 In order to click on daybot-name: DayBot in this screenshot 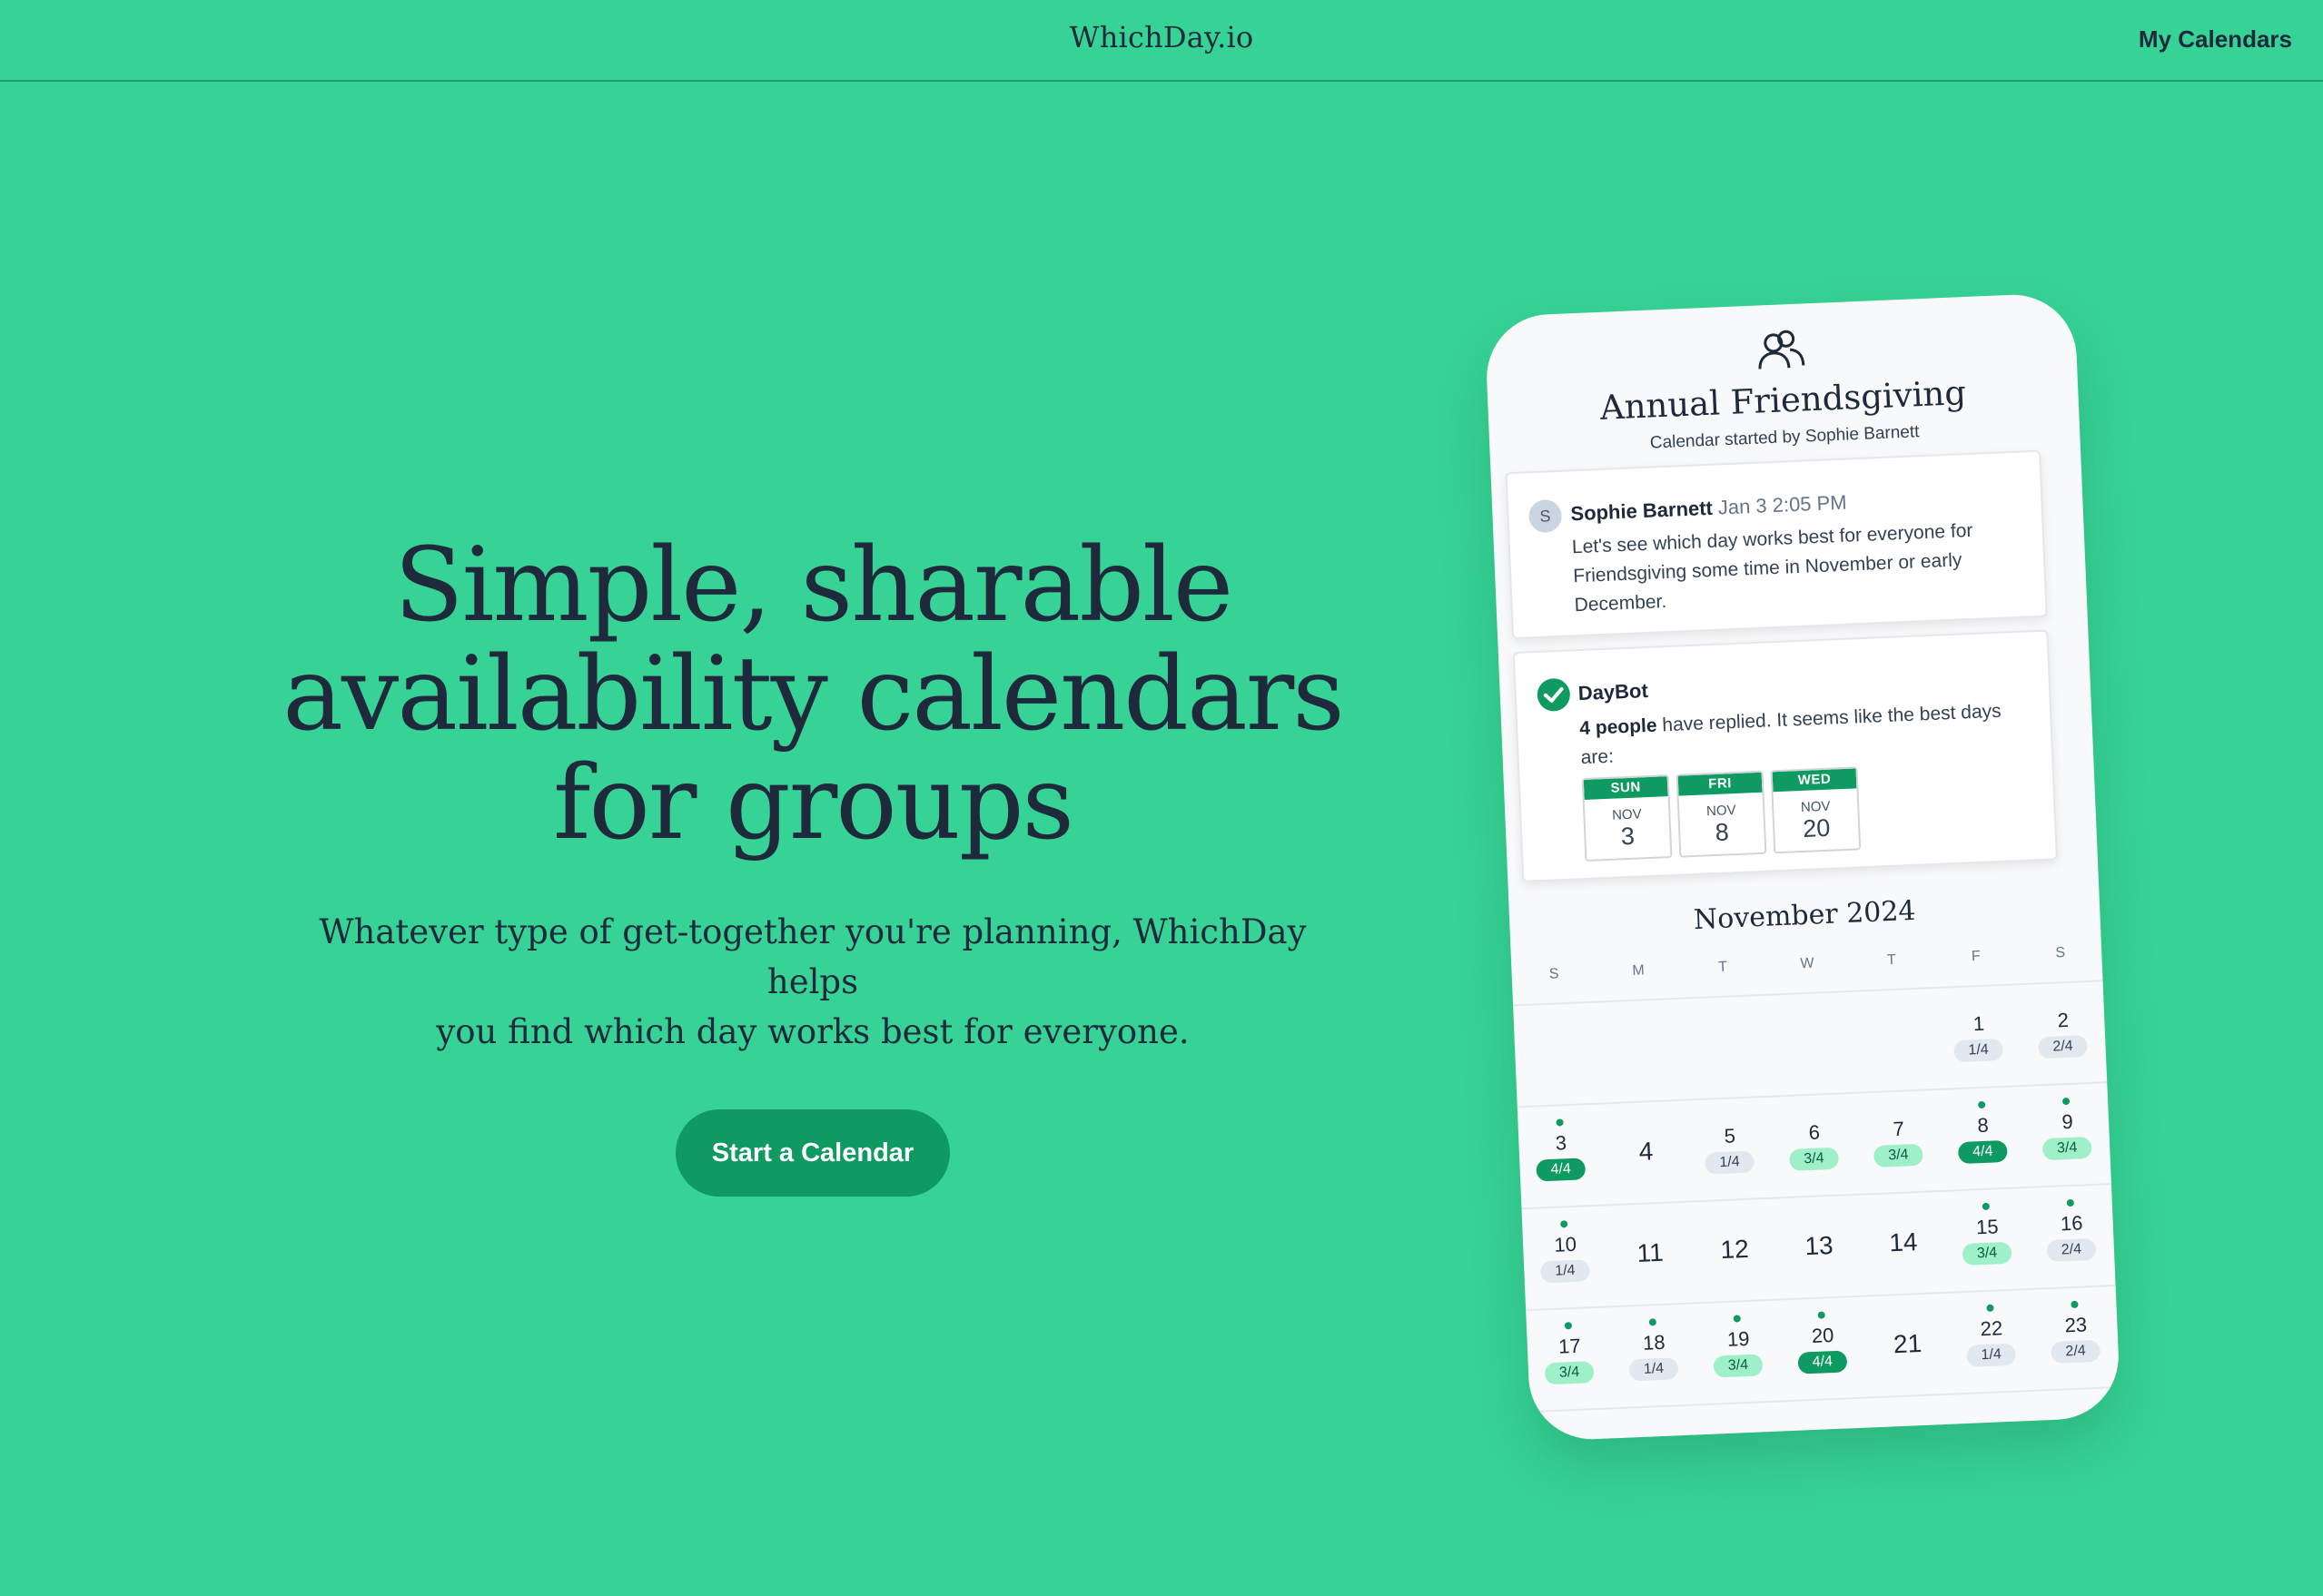, I will do `click(1613, 691)`.